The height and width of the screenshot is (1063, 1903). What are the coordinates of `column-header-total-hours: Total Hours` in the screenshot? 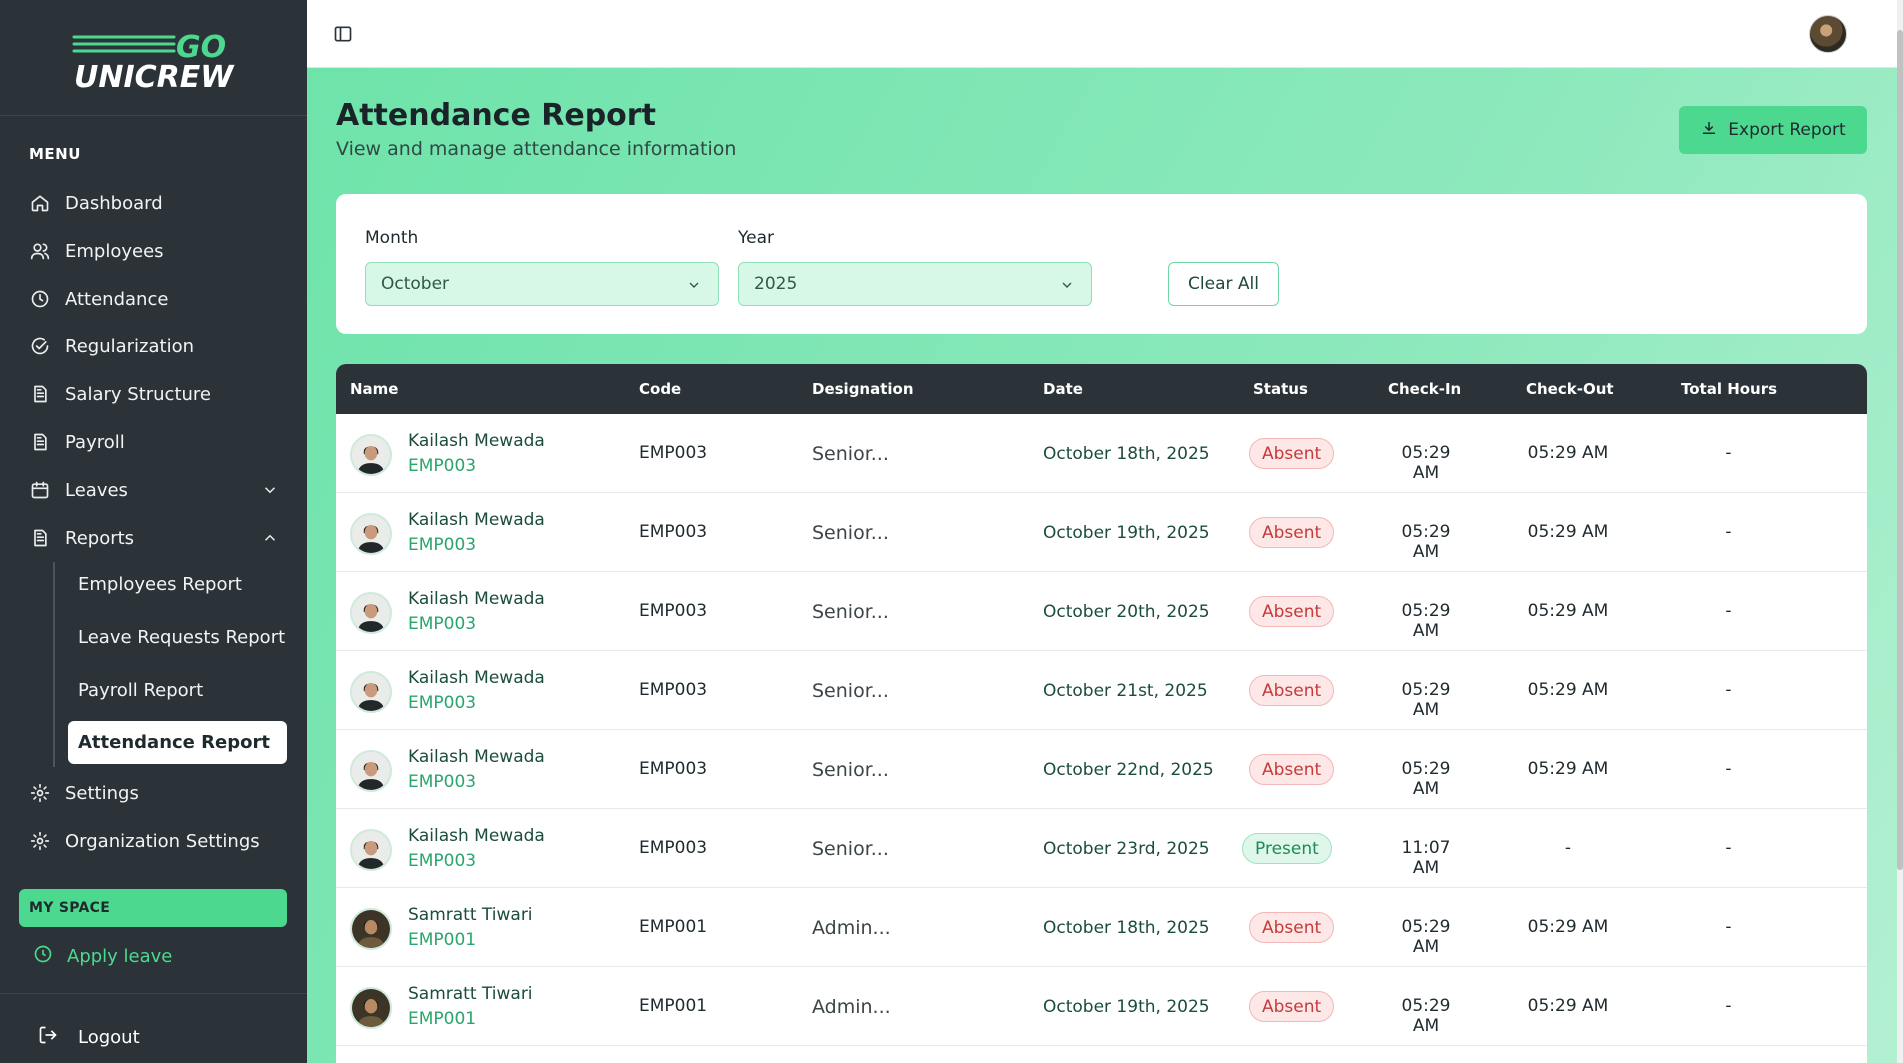 It's located at (1729, 389).